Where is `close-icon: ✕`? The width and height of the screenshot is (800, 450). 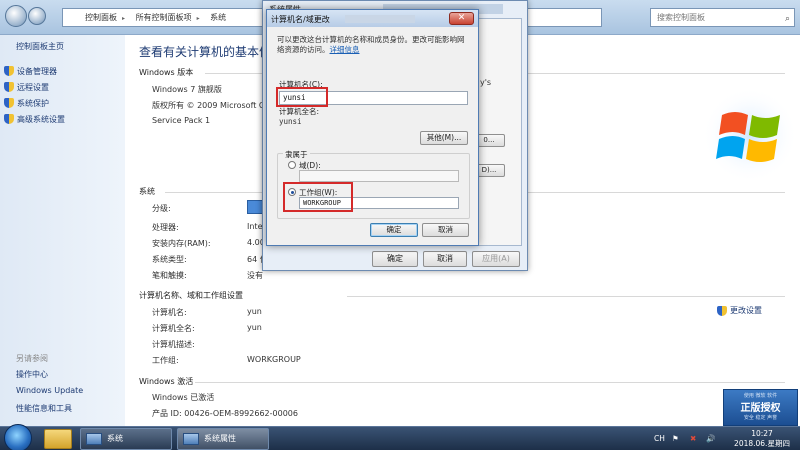
close-icon: ✕ is located at coordinates (461, 18).